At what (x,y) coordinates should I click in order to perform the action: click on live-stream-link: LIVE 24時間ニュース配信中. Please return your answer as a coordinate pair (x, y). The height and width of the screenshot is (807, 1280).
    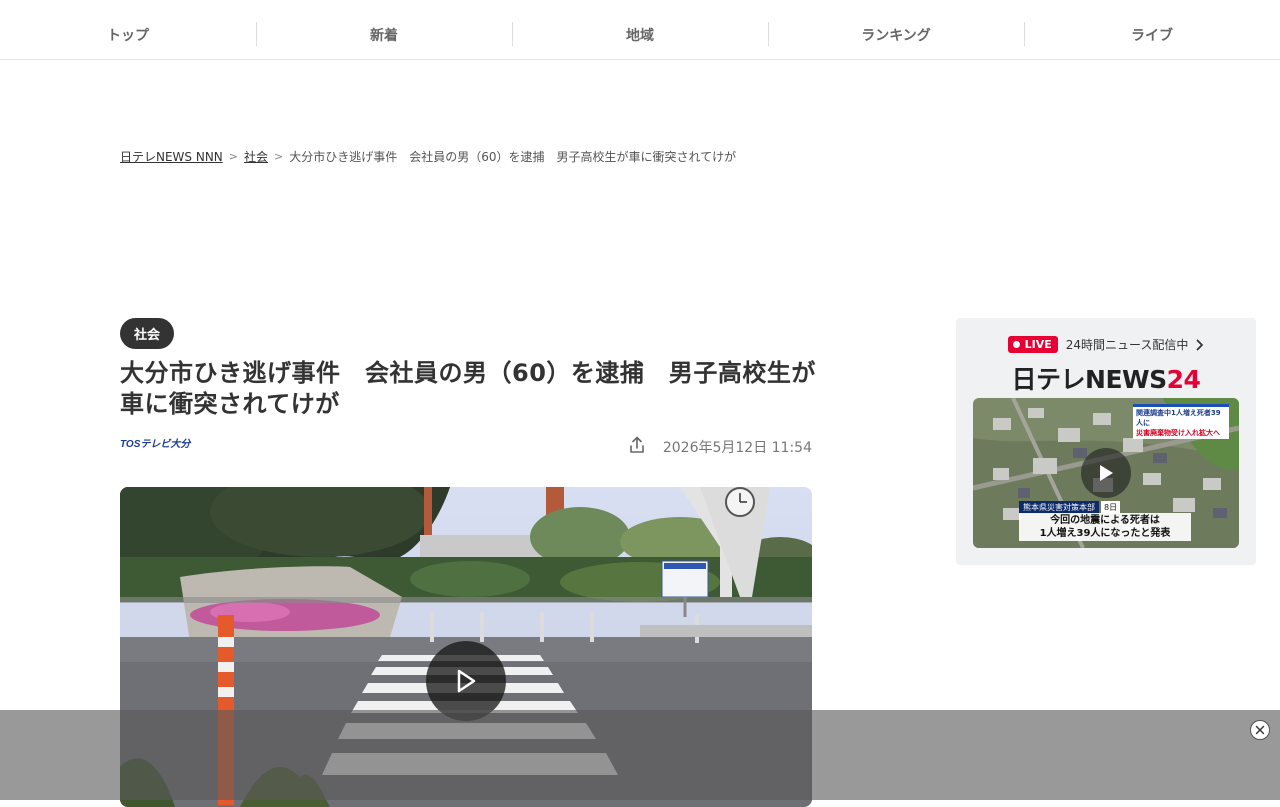
    Looking at the image, I should click on (1106, 344).